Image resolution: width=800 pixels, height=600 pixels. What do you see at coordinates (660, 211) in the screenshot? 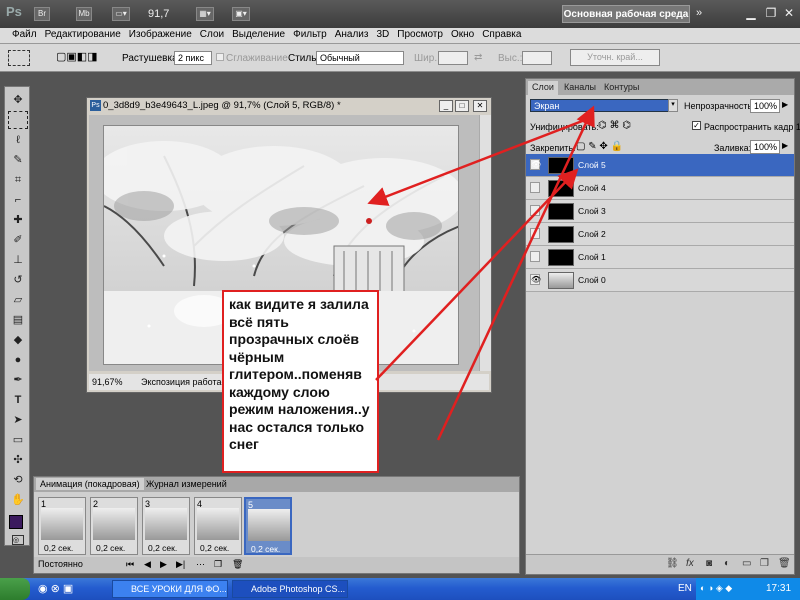
I see `layer-row: Слой 3` at bounding box center [660, 211].